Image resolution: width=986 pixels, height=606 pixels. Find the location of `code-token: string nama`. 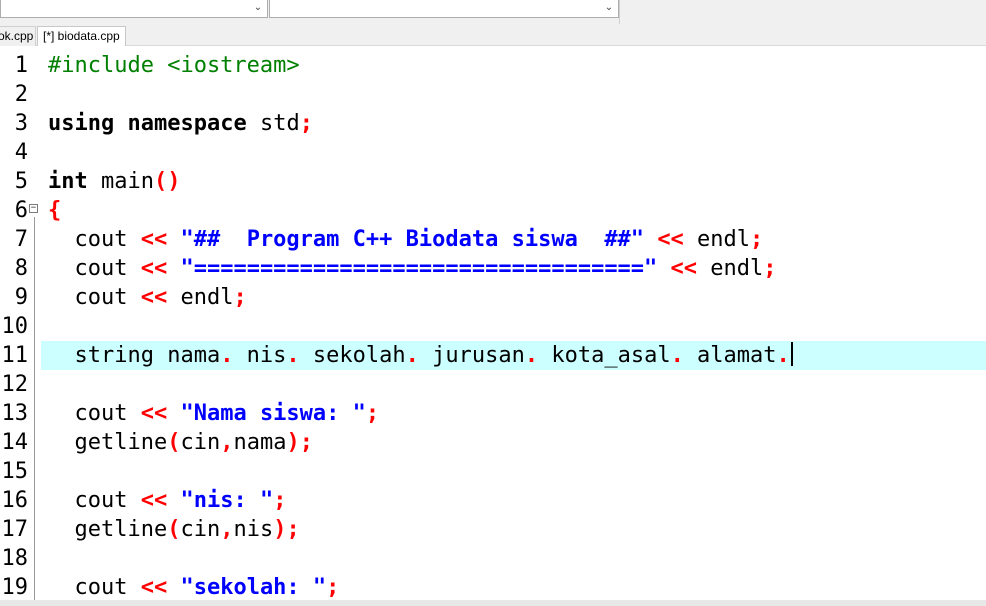

code-token: string nama is located at coordinates (134, 355).